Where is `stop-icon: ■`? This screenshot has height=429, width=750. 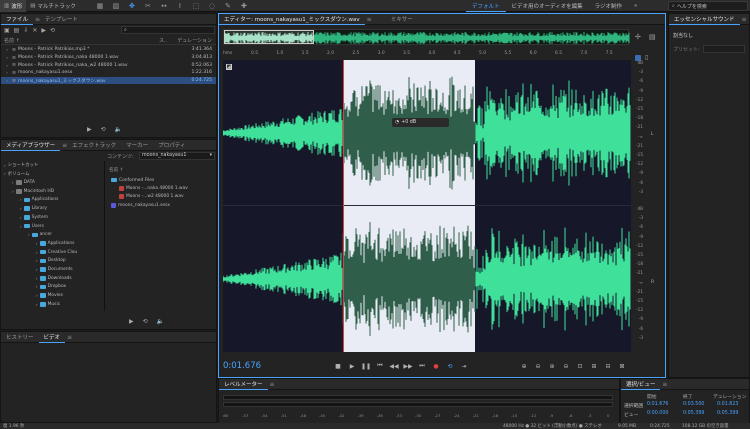
stop-icon: ■ is located at coordinates (338, 366).